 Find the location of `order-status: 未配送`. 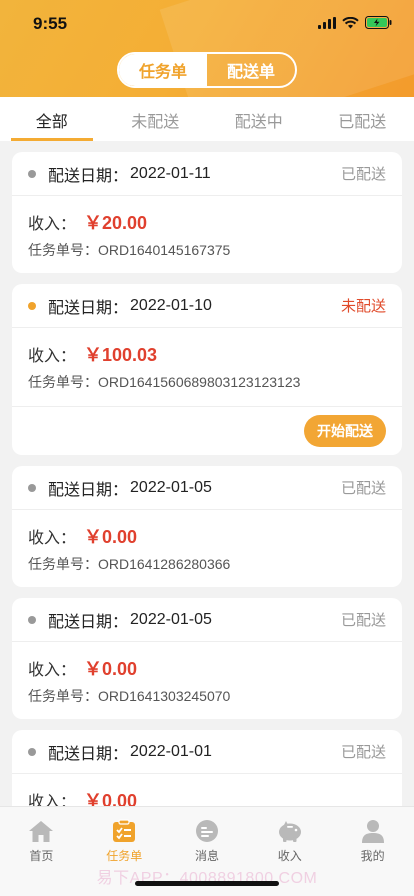

order-status: 未配送 is located at coordinates (363, 306).